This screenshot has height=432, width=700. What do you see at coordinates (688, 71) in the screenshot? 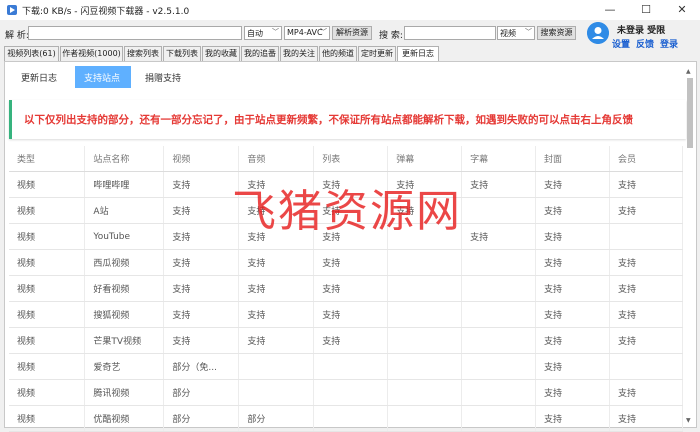
I see `scroll-up-icon: ▲` at bounding box center [688, 71].